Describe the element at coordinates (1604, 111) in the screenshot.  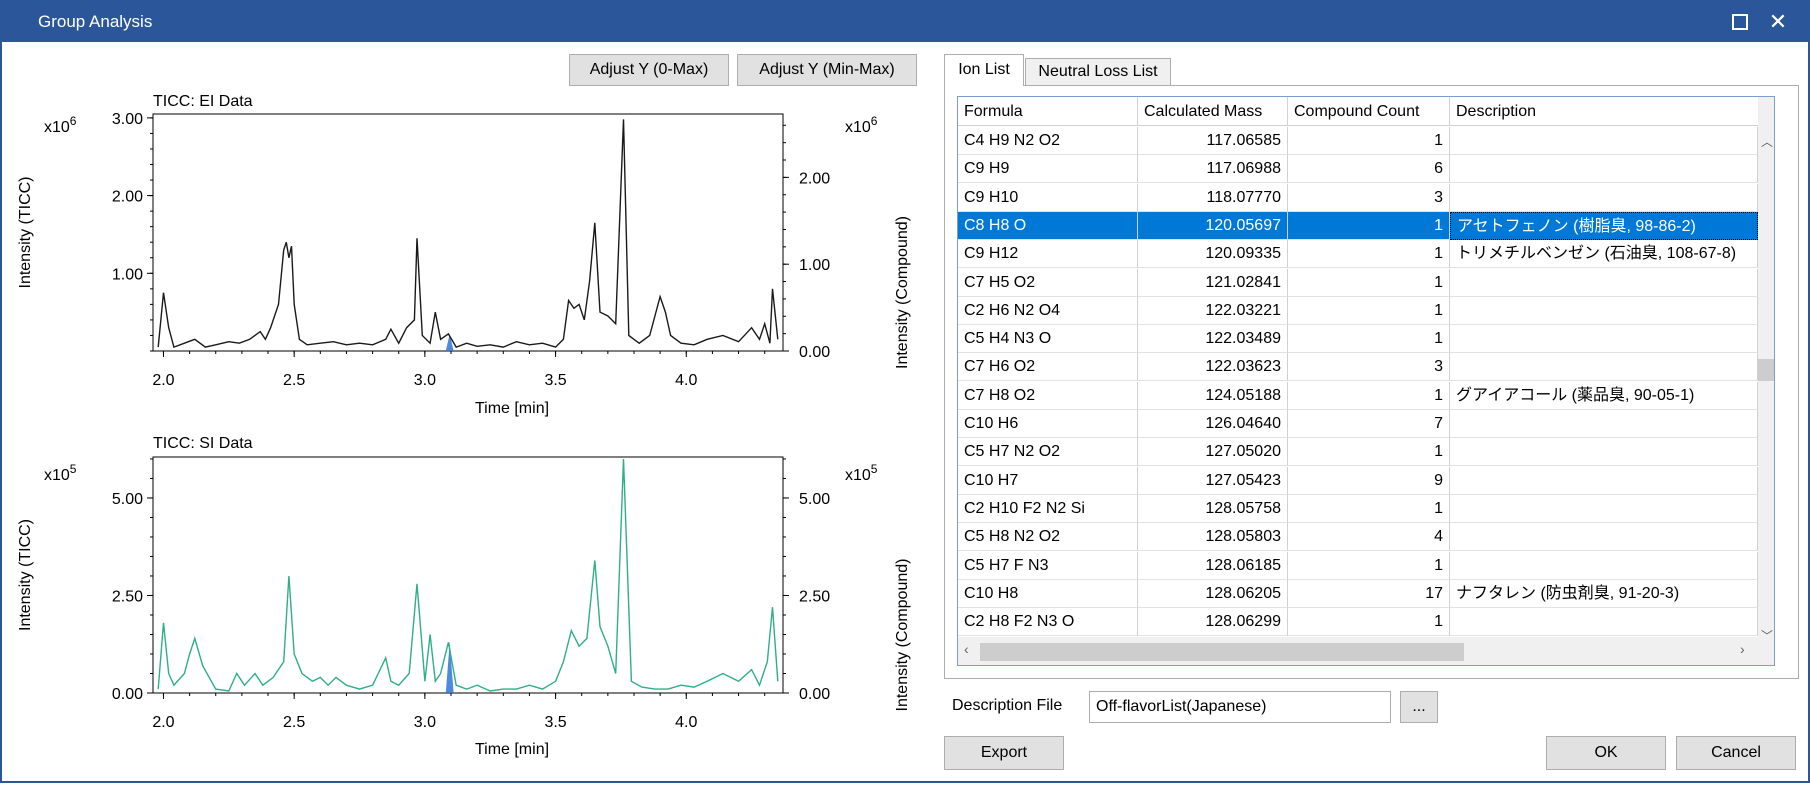
I see `column-header-description: Description` at that location.